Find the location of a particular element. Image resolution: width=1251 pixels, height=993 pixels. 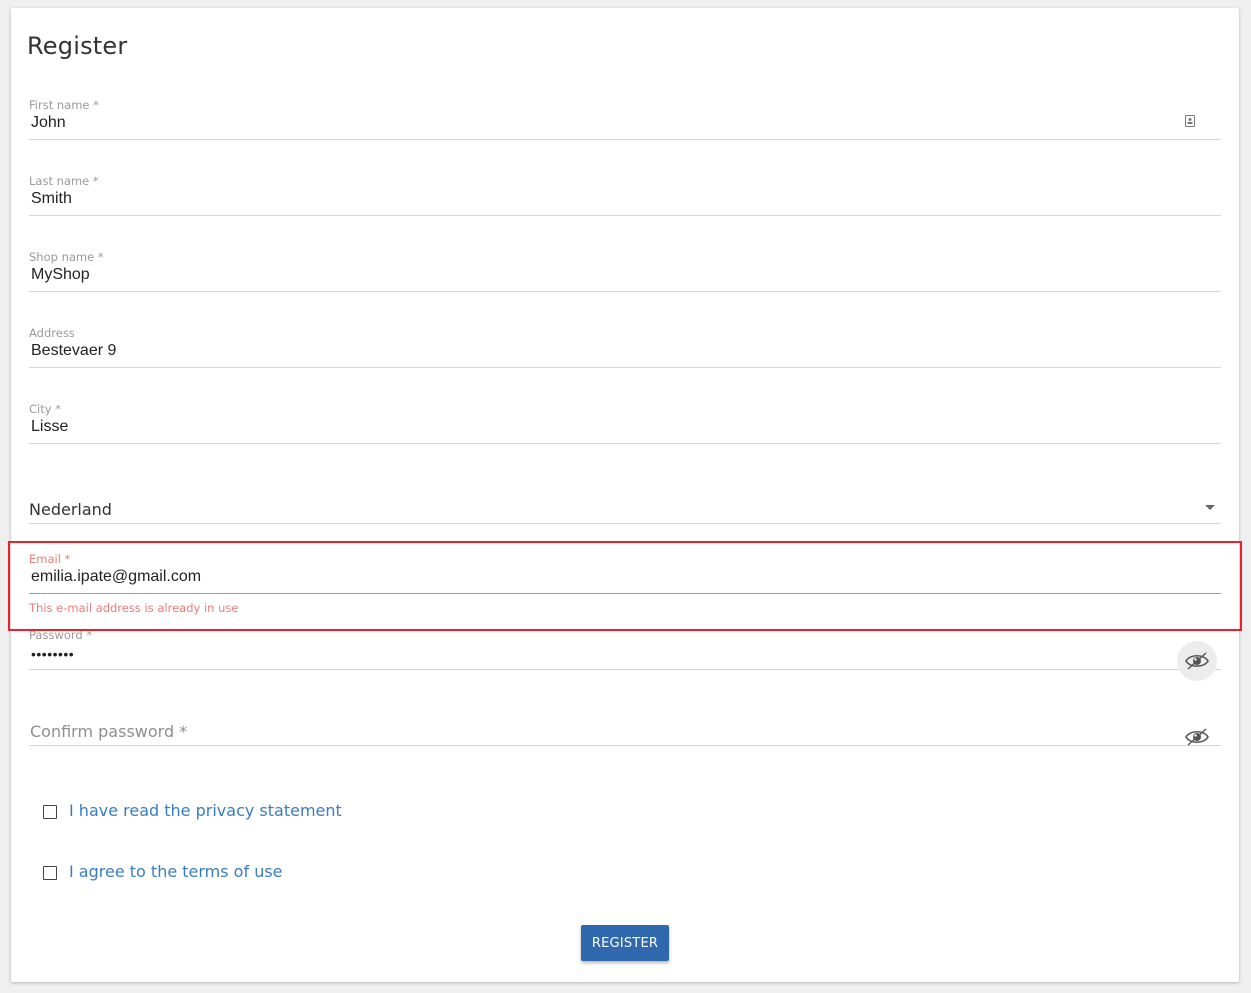

first-name-field: First name * John is located at coordinates (625, 122).